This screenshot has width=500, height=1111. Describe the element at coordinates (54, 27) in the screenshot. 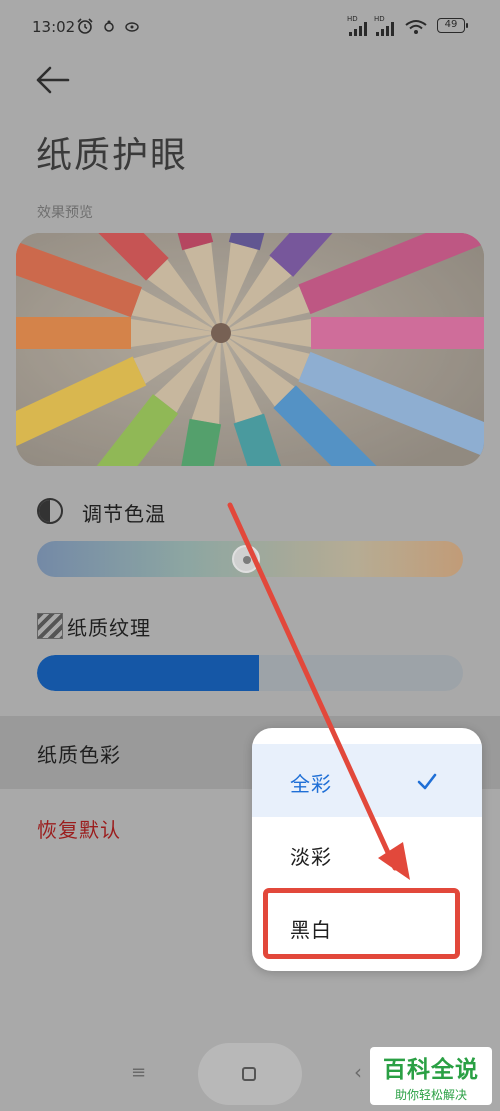

I see `status-time: 13:02` at that location.